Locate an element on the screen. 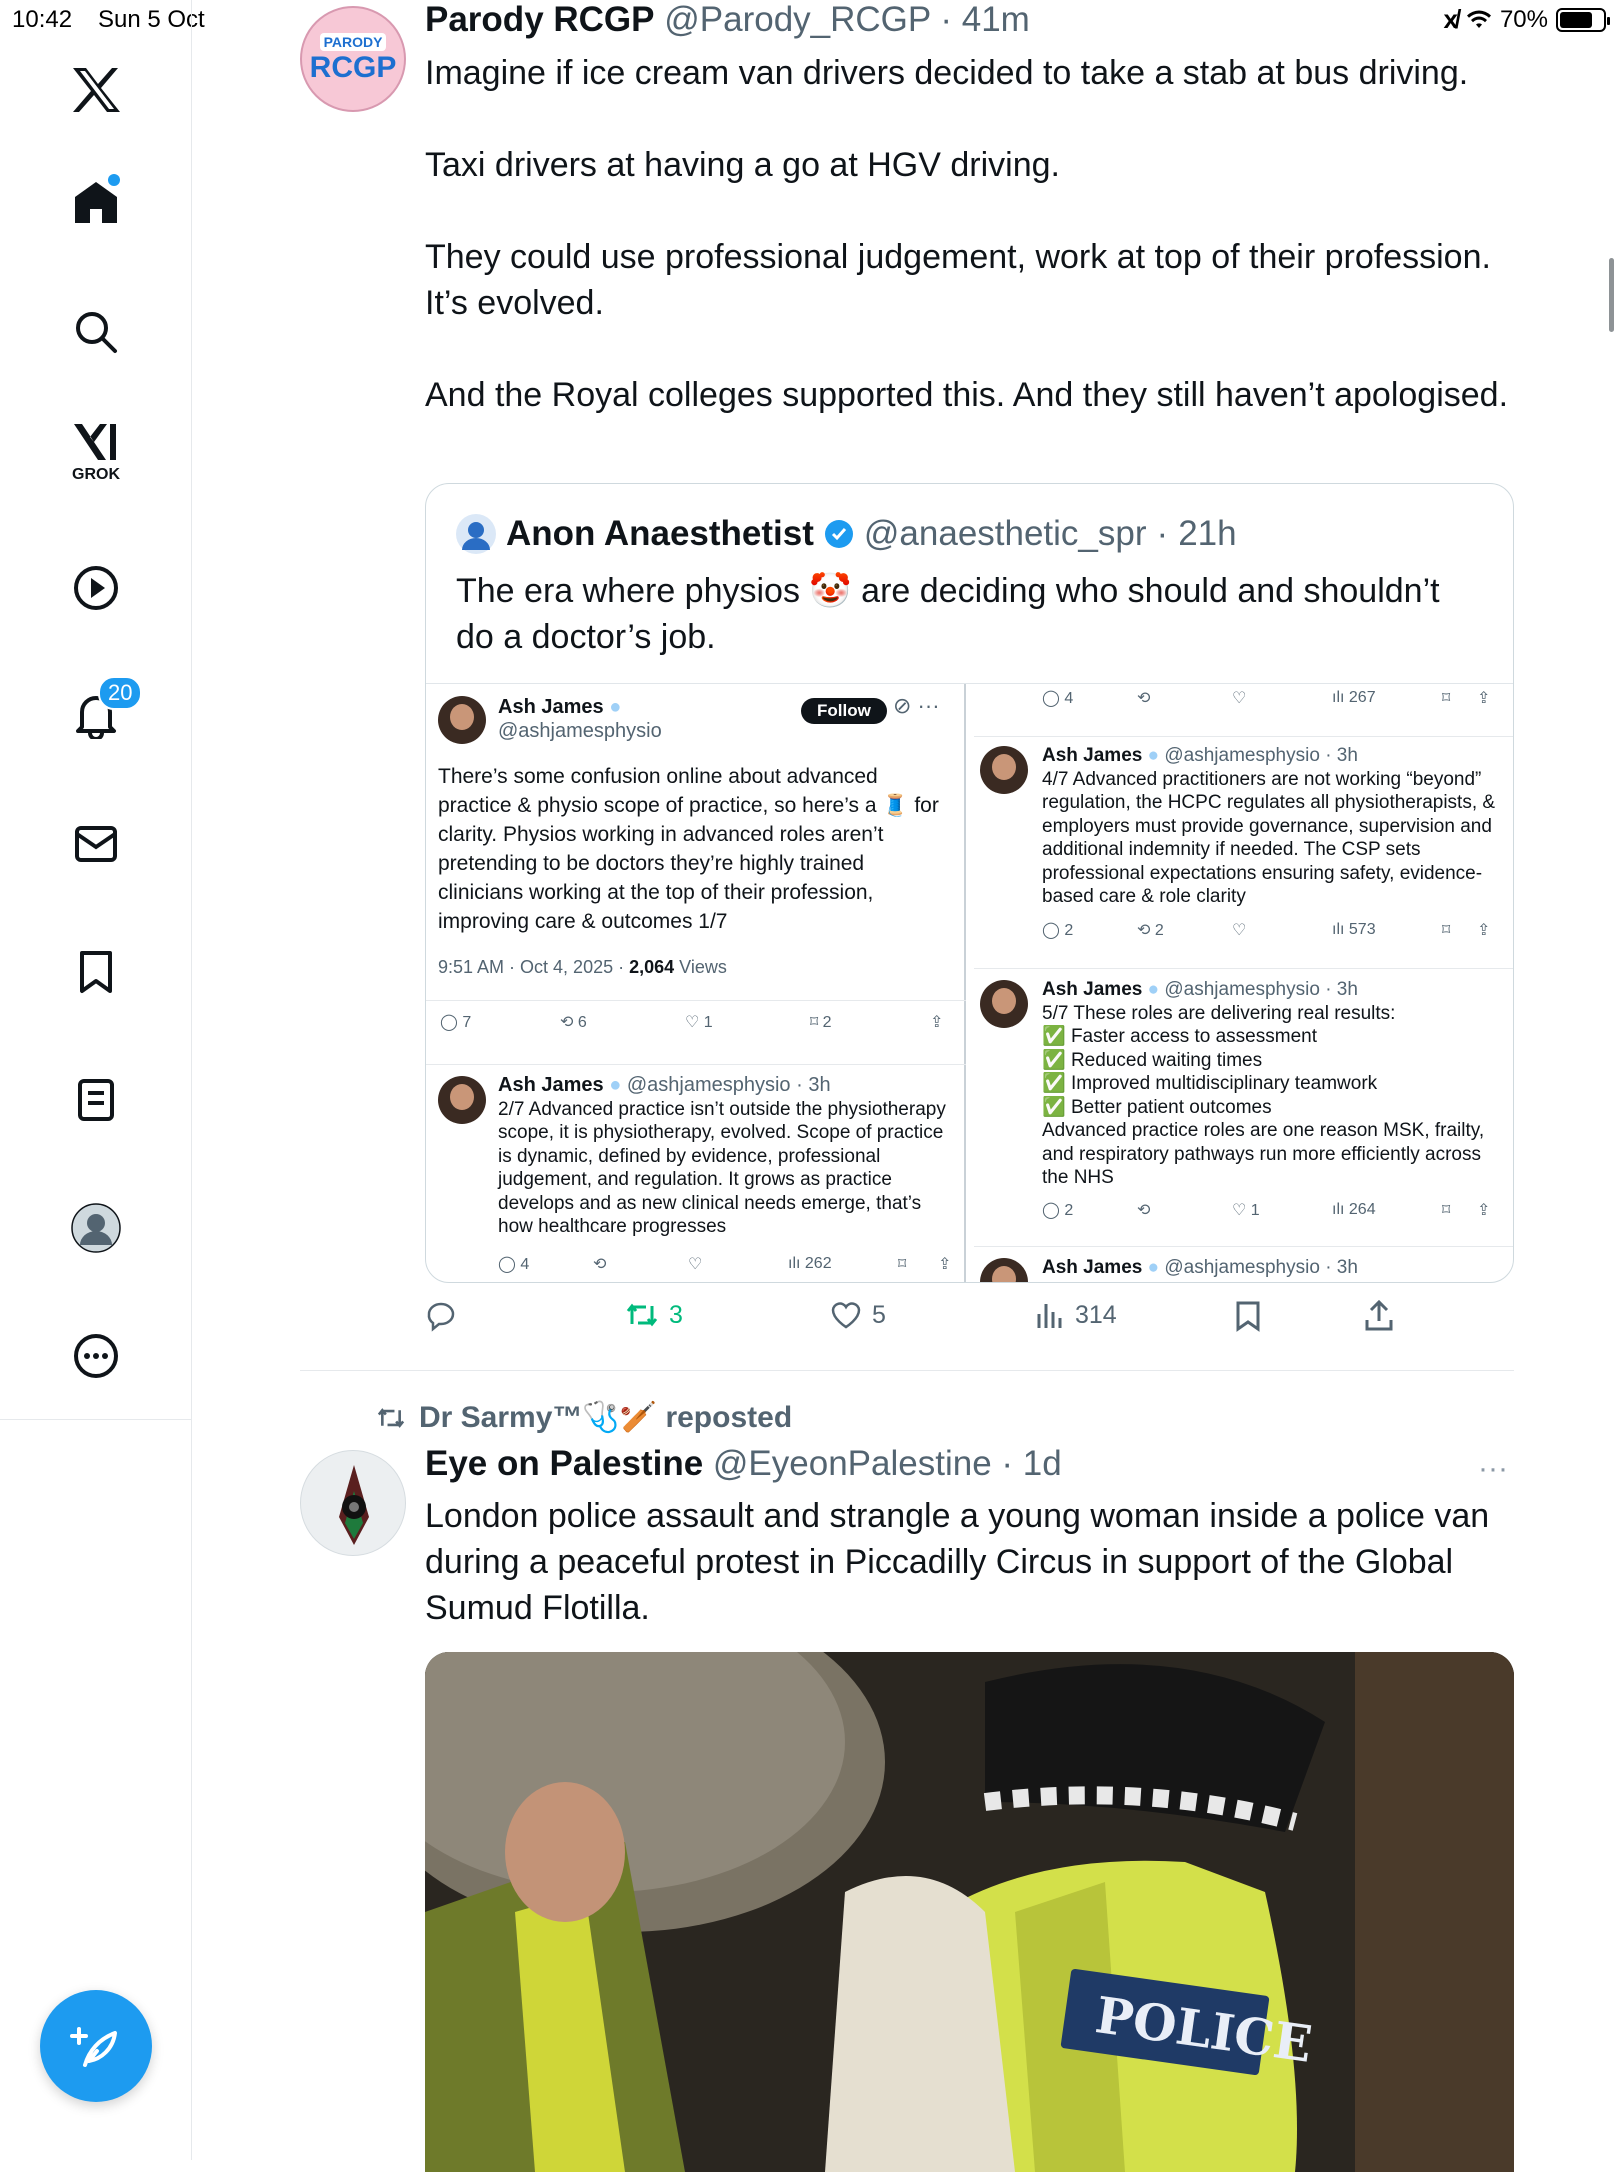 The image size is (1620, 2172). avatar-rcgp-text: RCGP is located at coordinates (353, 67).